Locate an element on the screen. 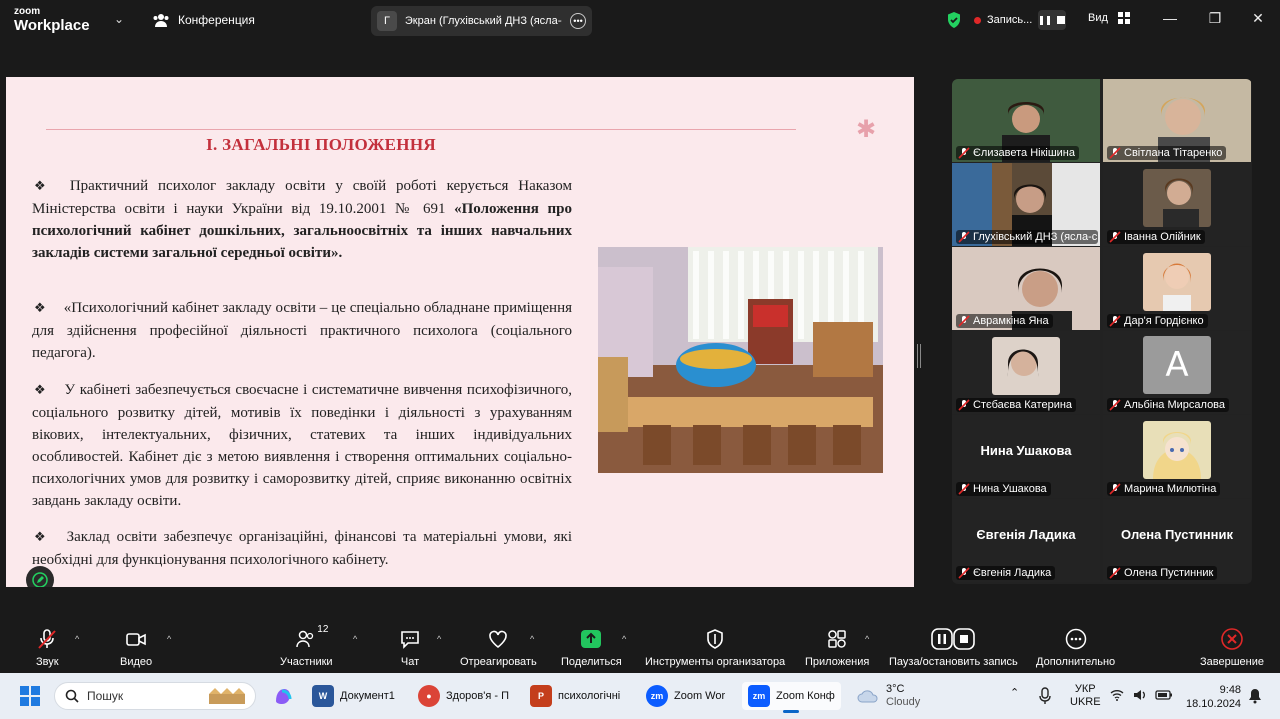  taskbar-app-word: W Документ1 is located at coordinates (353, 696).